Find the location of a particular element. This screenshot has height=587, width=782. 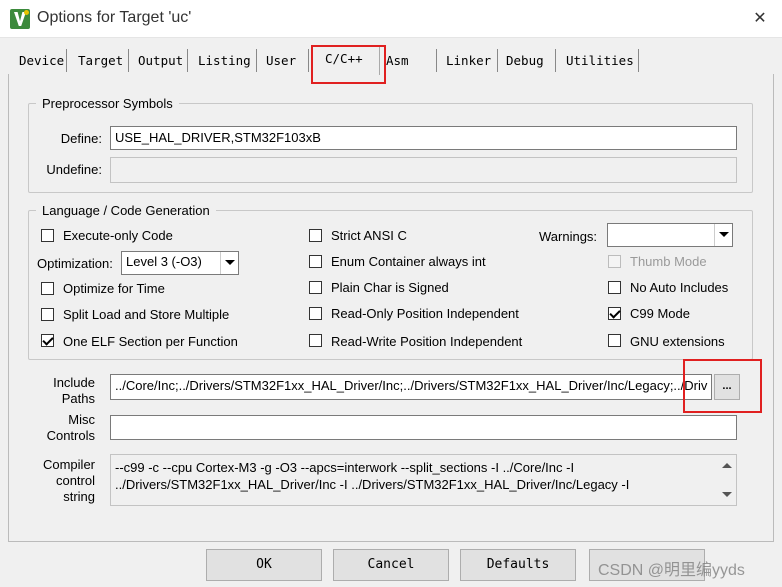

c99-mode-checkbox is located at coordinates (614, 313).